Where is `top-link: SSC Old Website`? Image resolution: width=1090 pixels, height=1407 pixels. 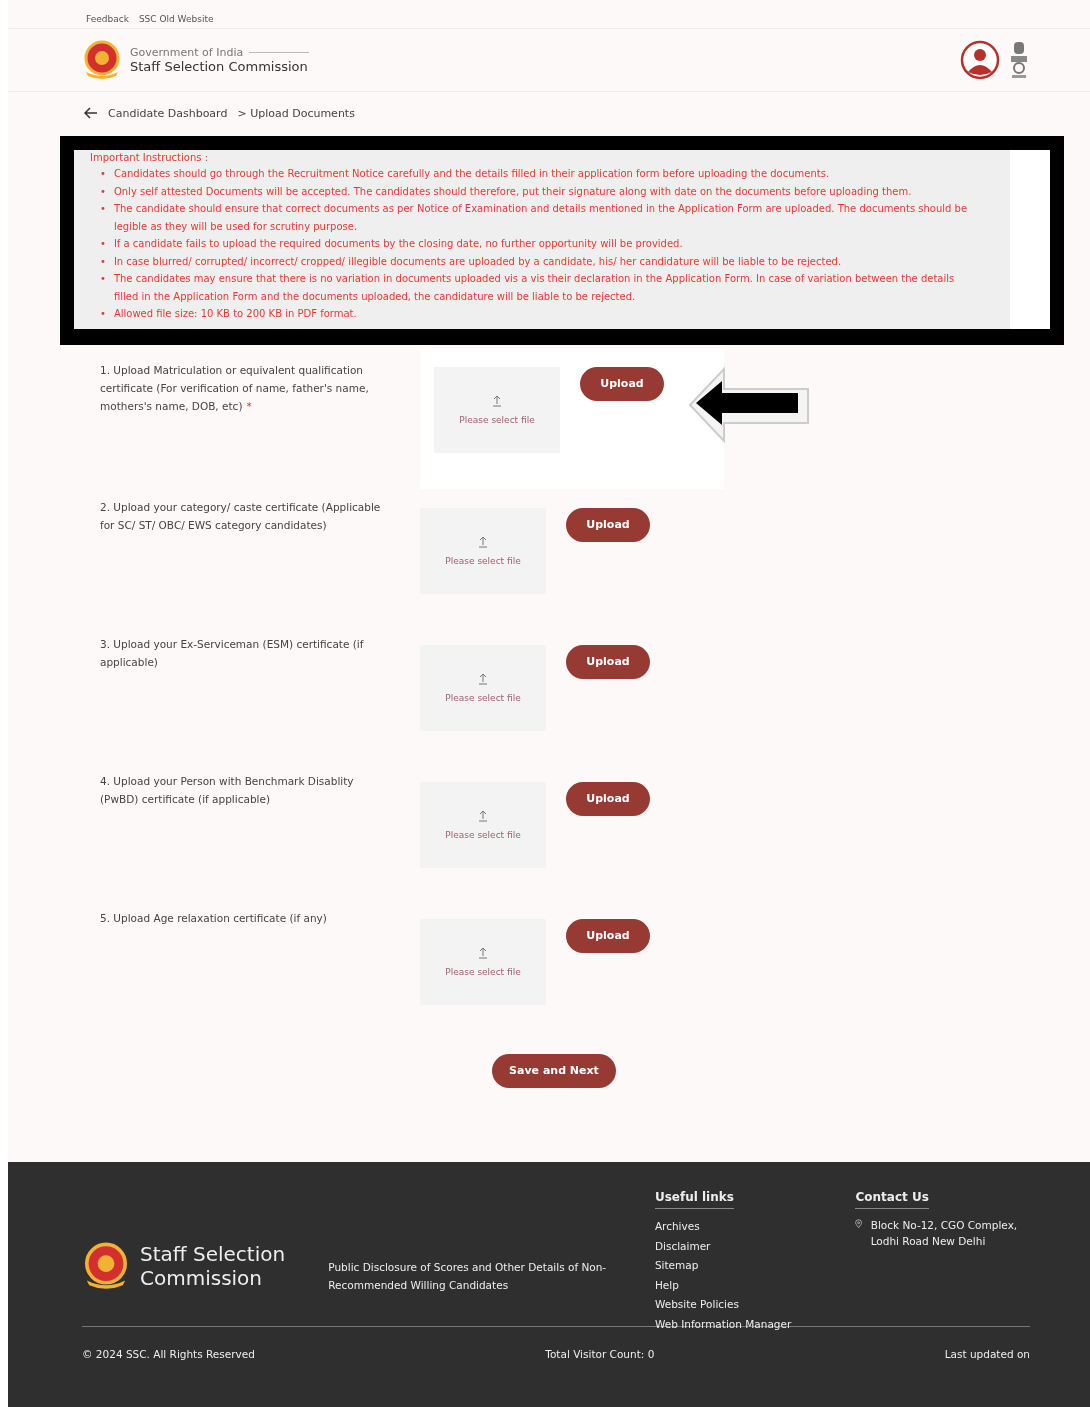
top-link: SSC Old Website is located at coordinates (176, 21).